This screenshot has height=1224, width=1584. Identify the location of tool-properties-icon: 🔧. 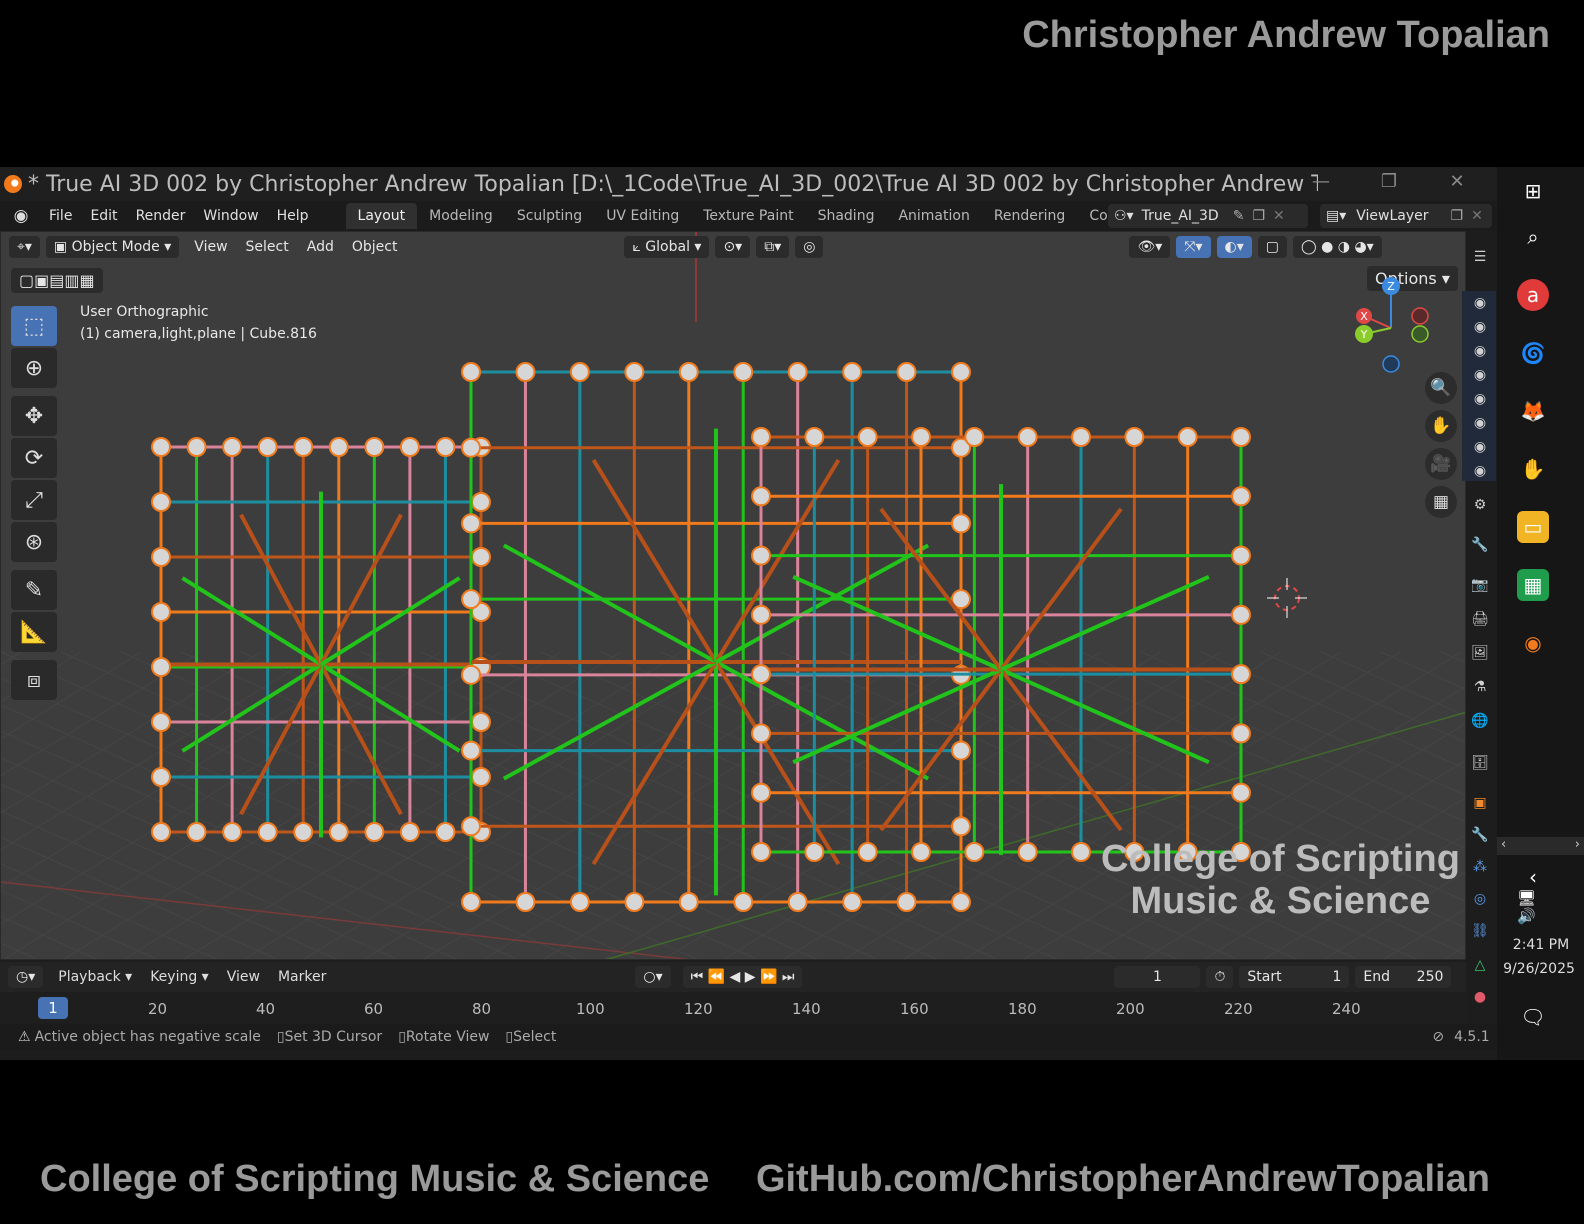
(1480, 547).